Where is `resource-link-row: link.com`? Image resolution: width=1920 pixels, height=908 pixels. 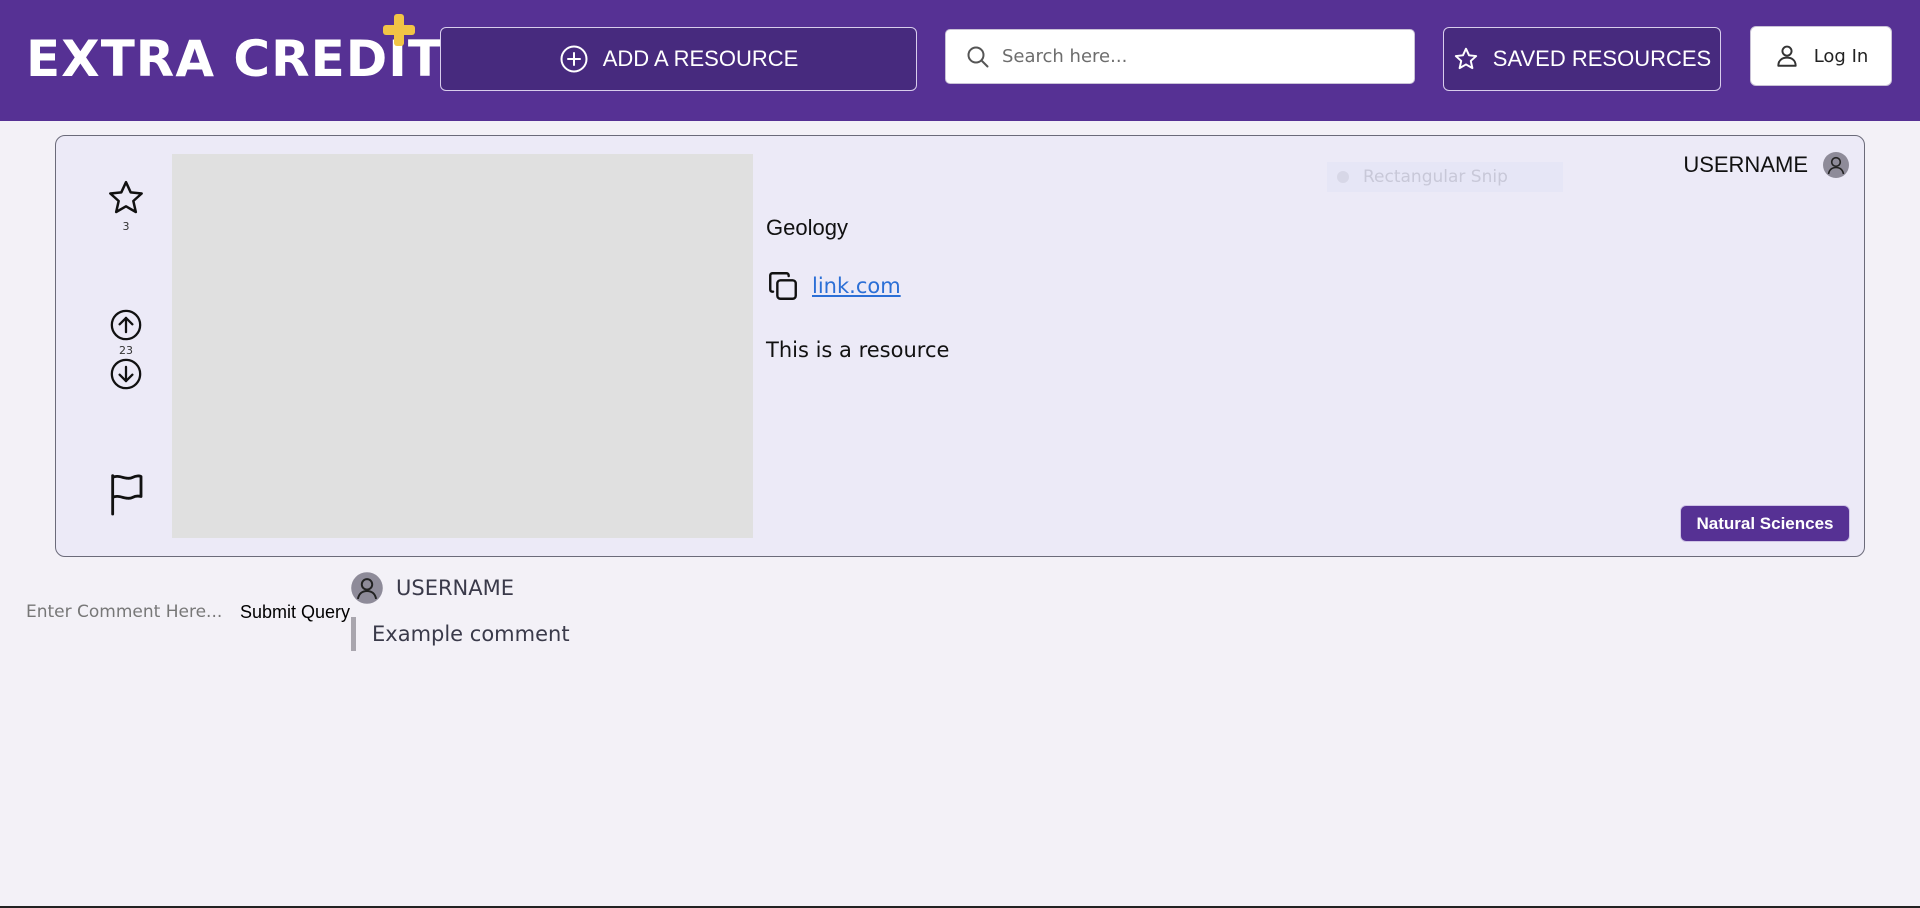 resource-link-row: link.com is located at coordinates (833, 286).